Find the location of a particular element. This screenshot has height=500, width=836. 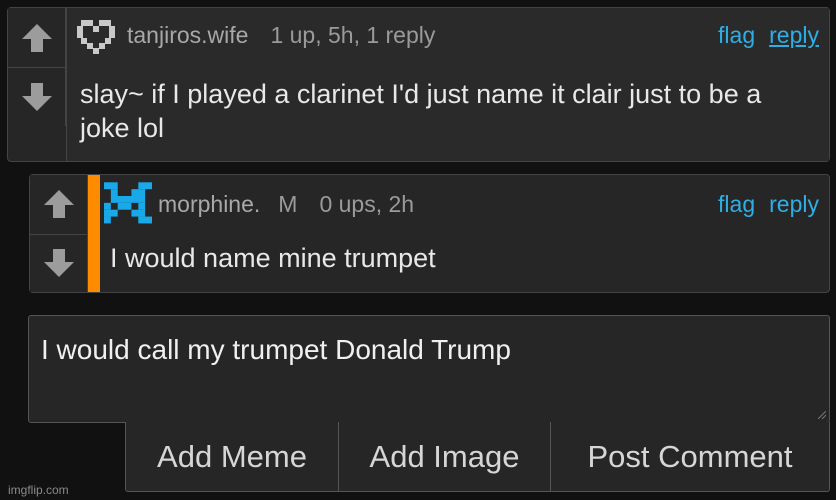

user-badge: M is located at coordinates (288, 203).